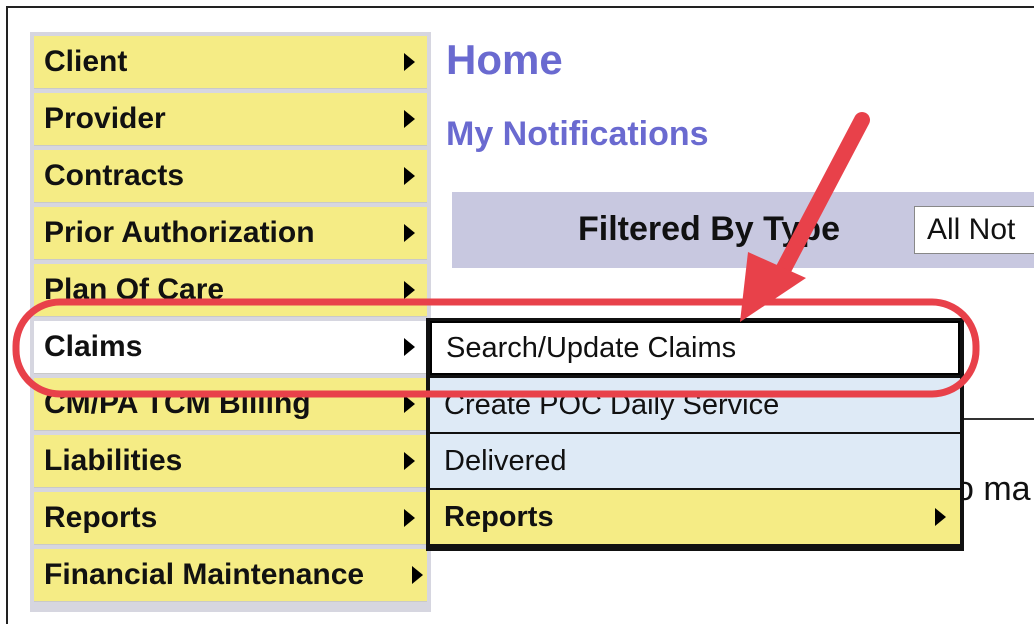 The image size is (1034, 624). What do you see at coordinates (591, 347) in the screenshot?
I see `submenu-item-label: Search/Update Claims` at bounding box center [591, 347].